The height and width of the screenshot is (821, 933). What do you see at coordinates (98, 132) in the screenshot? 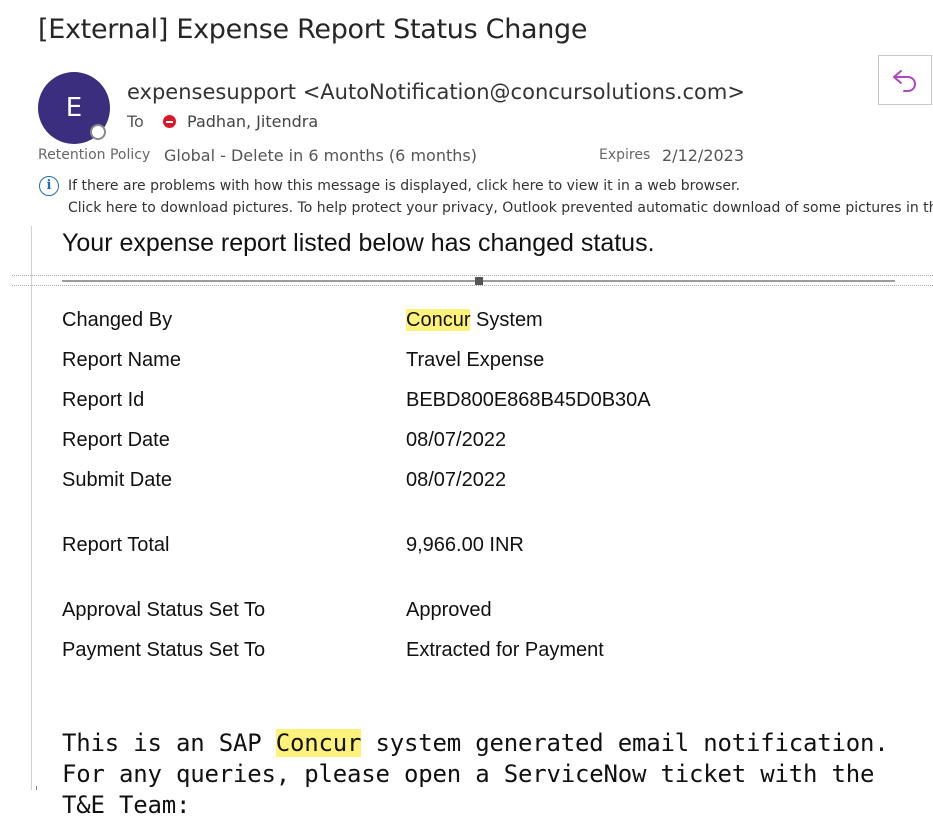
I see `presence-offline-icon` at bounding box center [98, 132].